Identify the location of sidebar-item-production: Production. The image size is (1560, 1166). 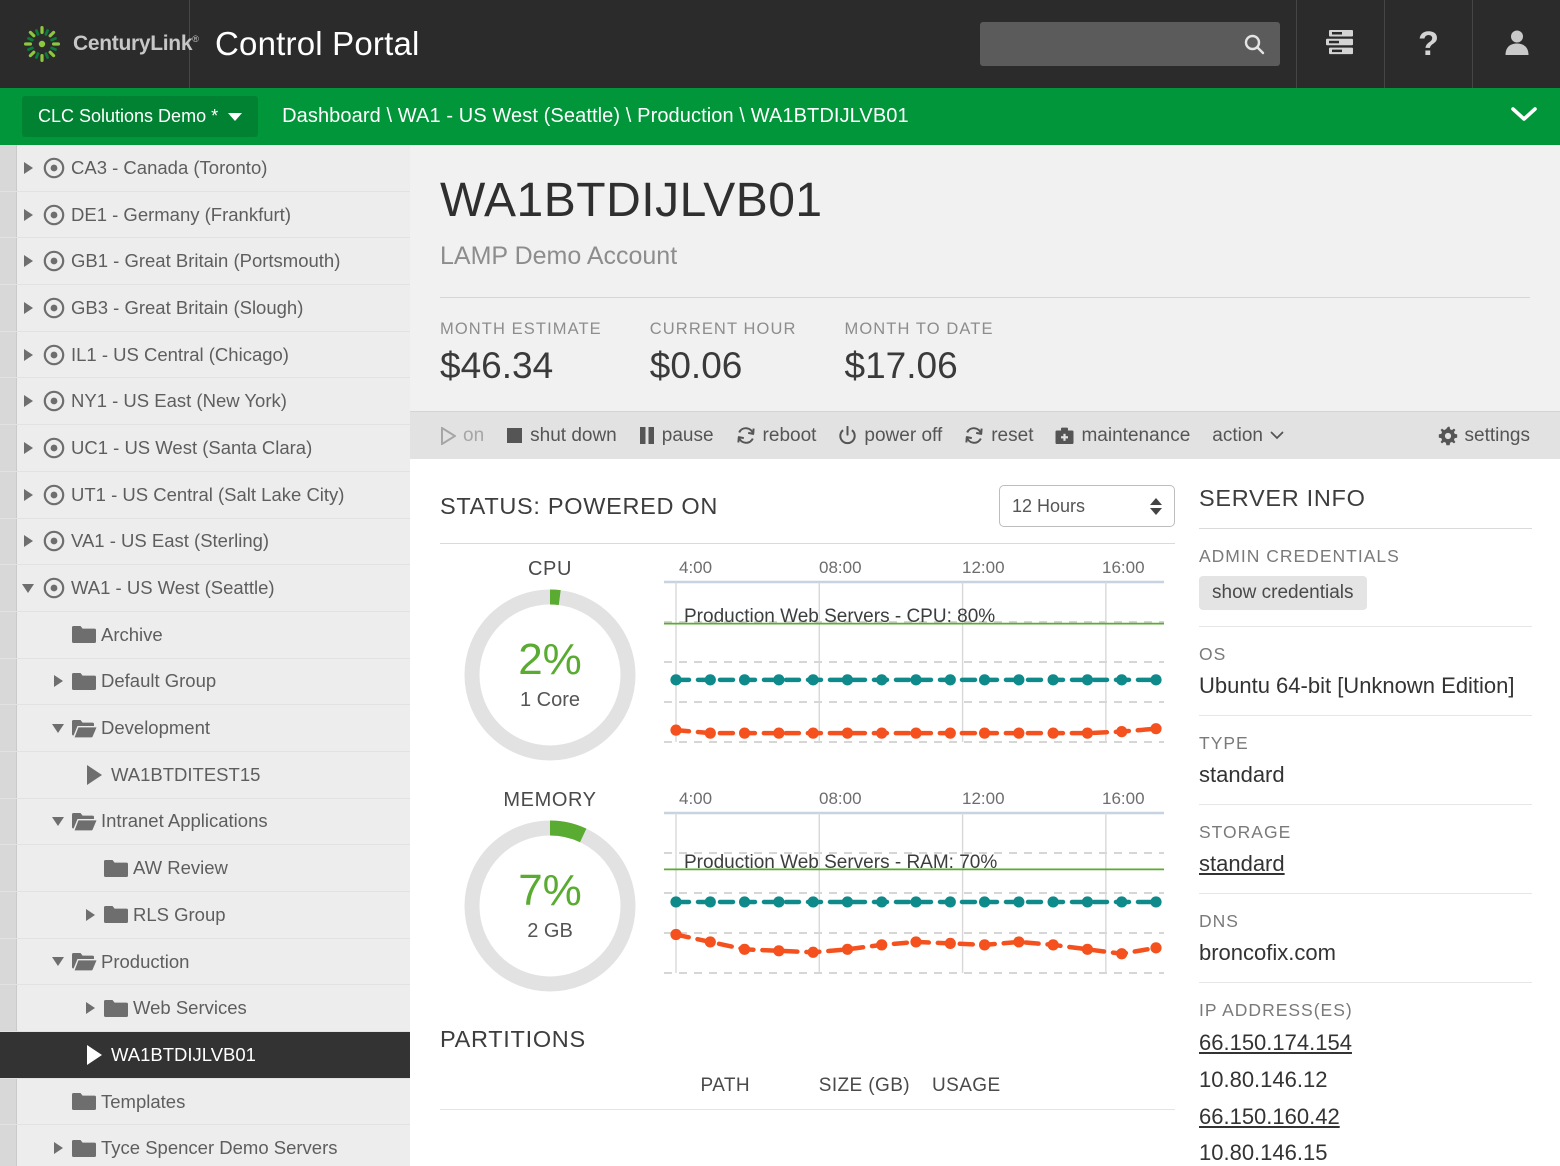
(205, 962).